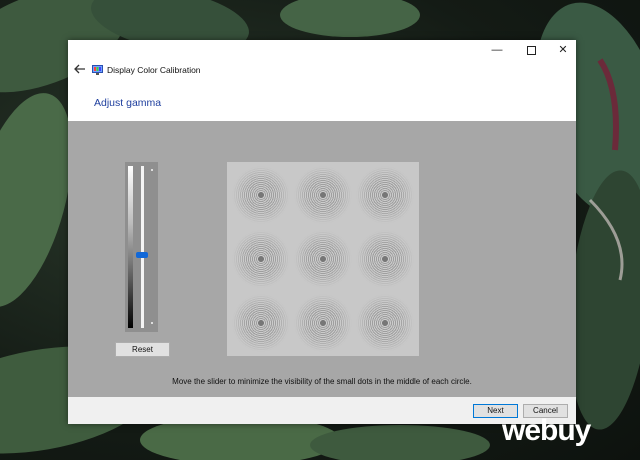  I want to click on maximize-button, so click(531, 50).